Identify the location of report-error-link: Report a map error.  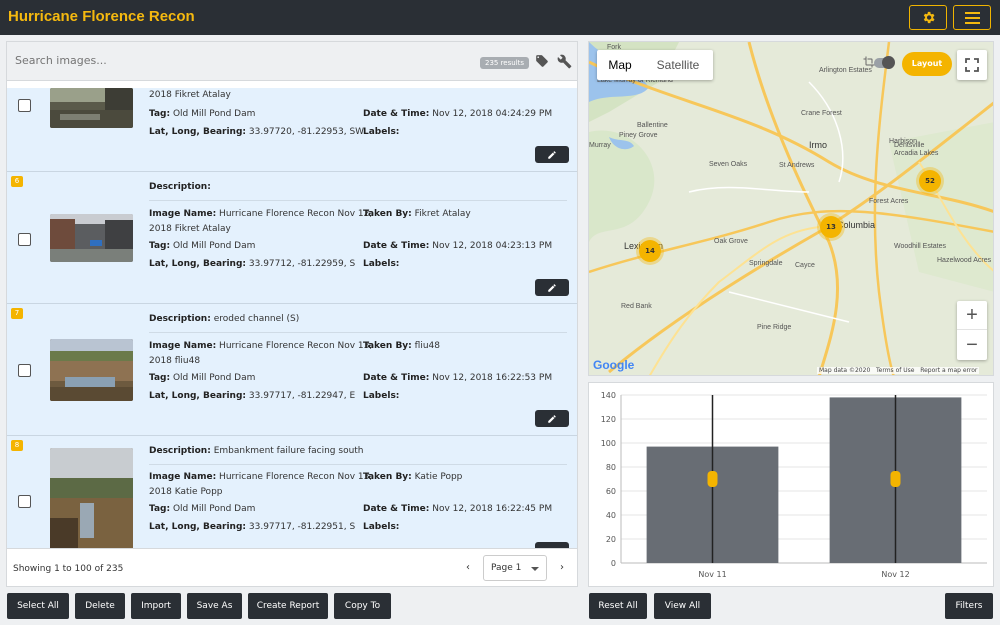
(948, 370).